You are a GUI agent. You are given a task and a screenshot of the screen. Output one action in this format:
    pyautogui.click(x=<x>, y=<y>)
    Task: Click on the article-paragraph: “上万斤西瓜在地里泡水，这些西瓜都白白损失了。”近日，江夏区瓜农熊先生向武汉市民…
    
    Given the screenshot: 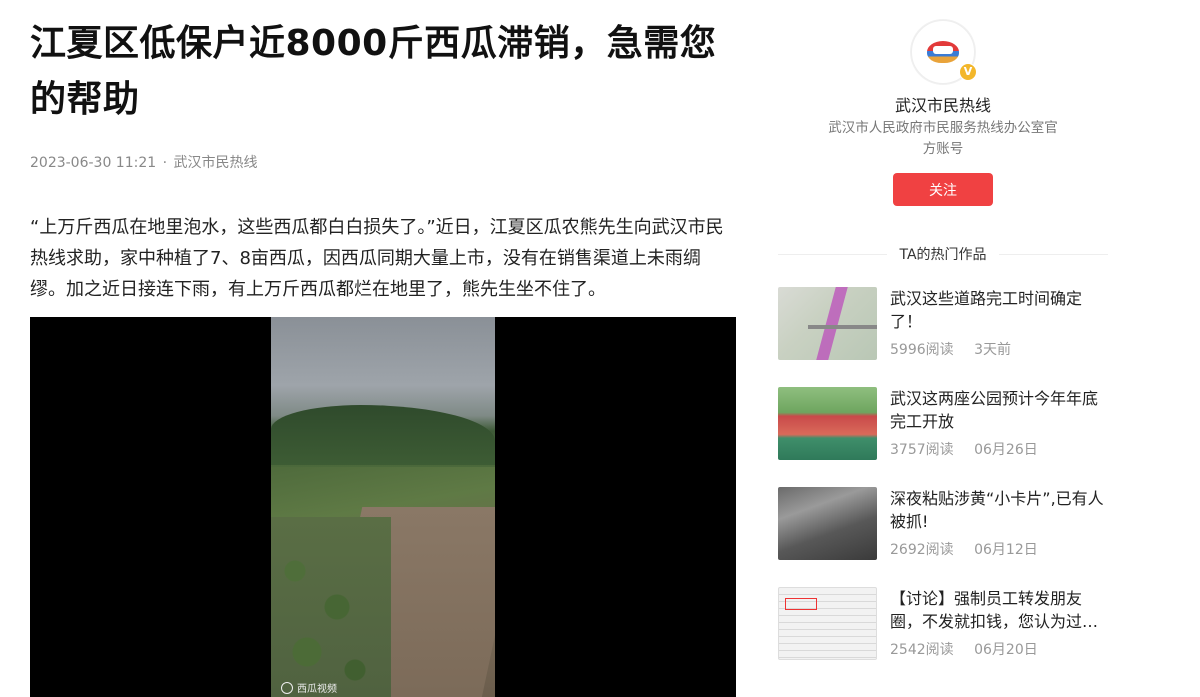 What is the action you would take?
    pyautogui.click(x=377, y=258)
    